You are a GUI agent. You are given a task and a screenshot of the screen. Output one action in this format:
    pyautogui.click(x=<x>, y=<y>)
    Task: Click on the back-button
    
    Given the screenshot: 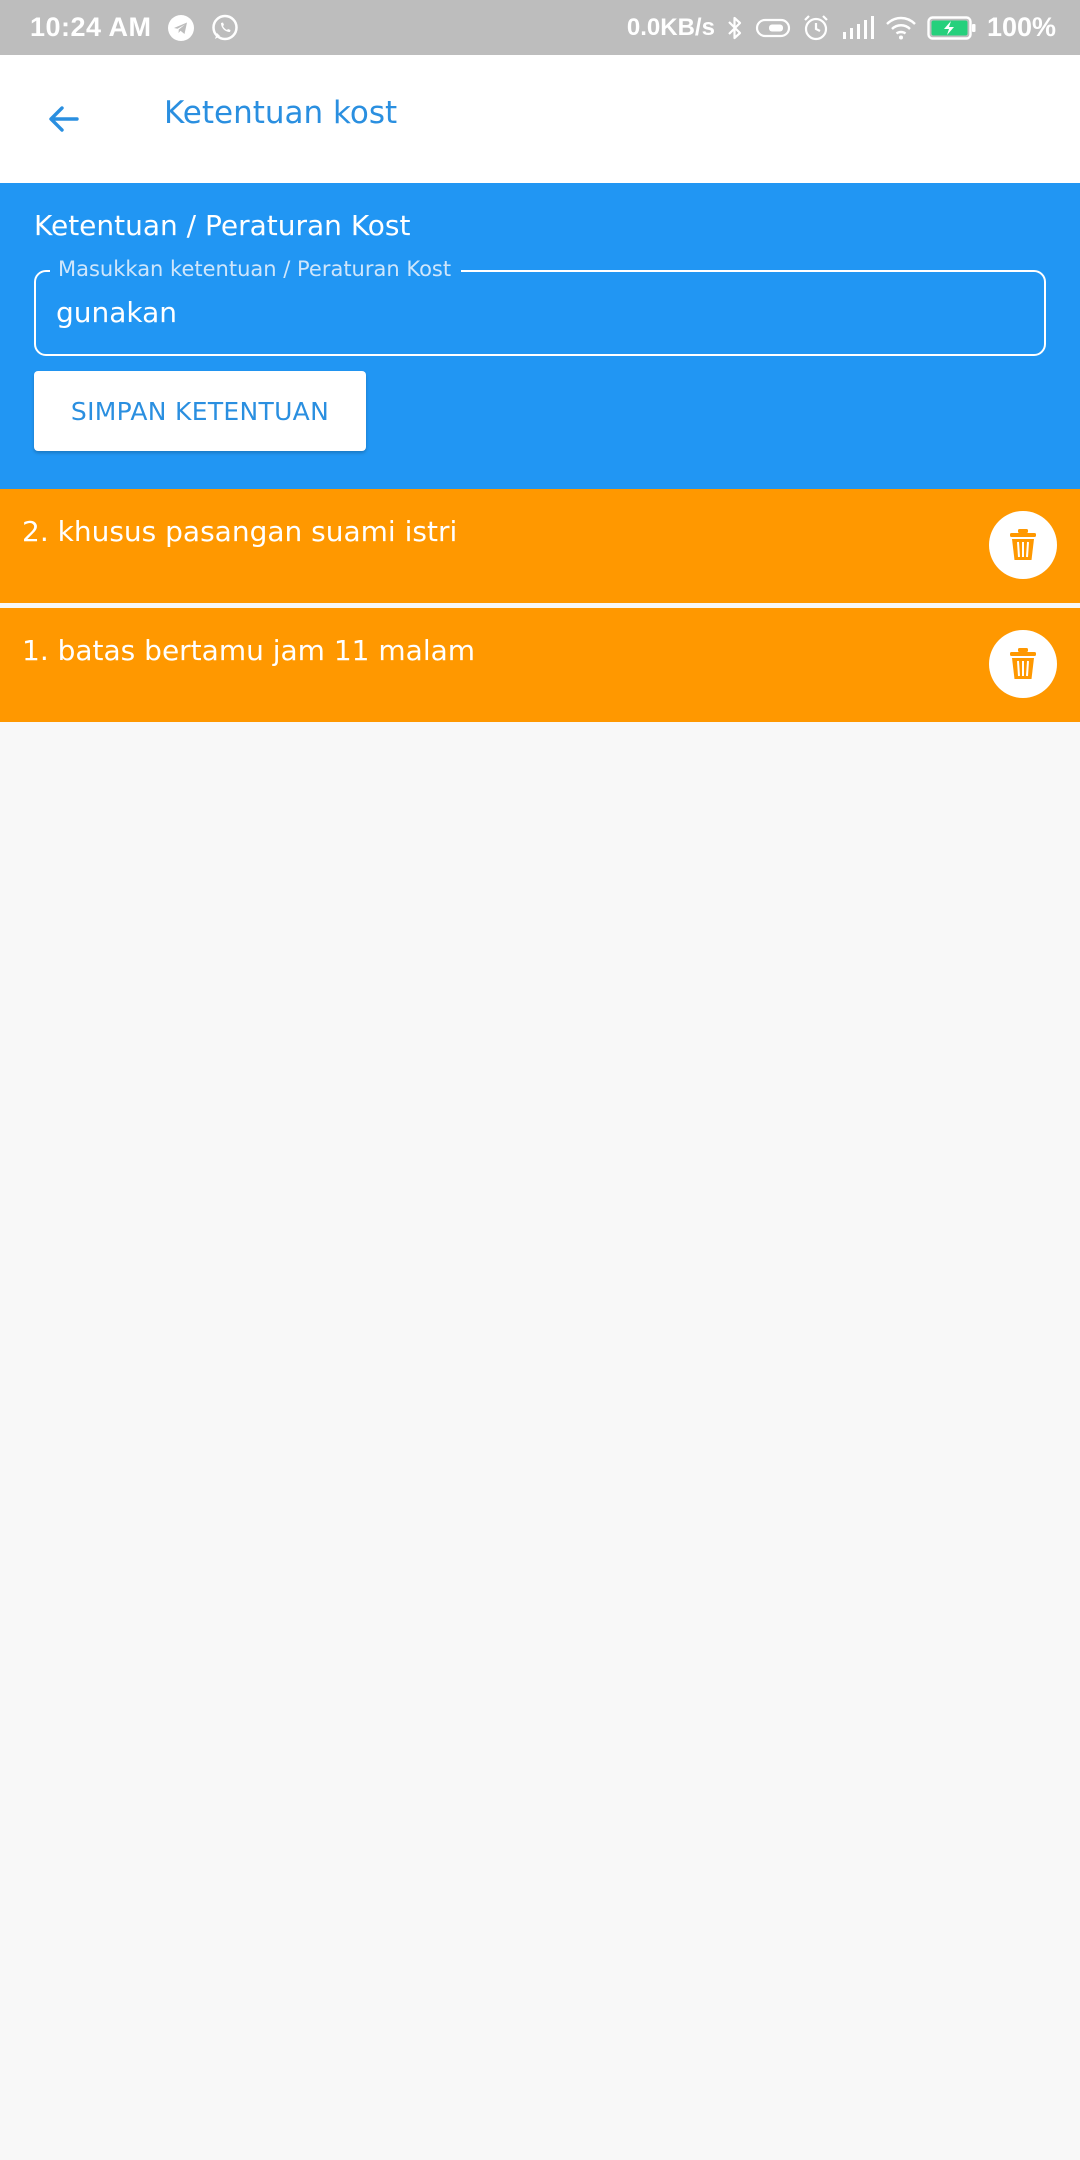 What is the action you would take?
    pyautogui.click(x=64, y=119)
    